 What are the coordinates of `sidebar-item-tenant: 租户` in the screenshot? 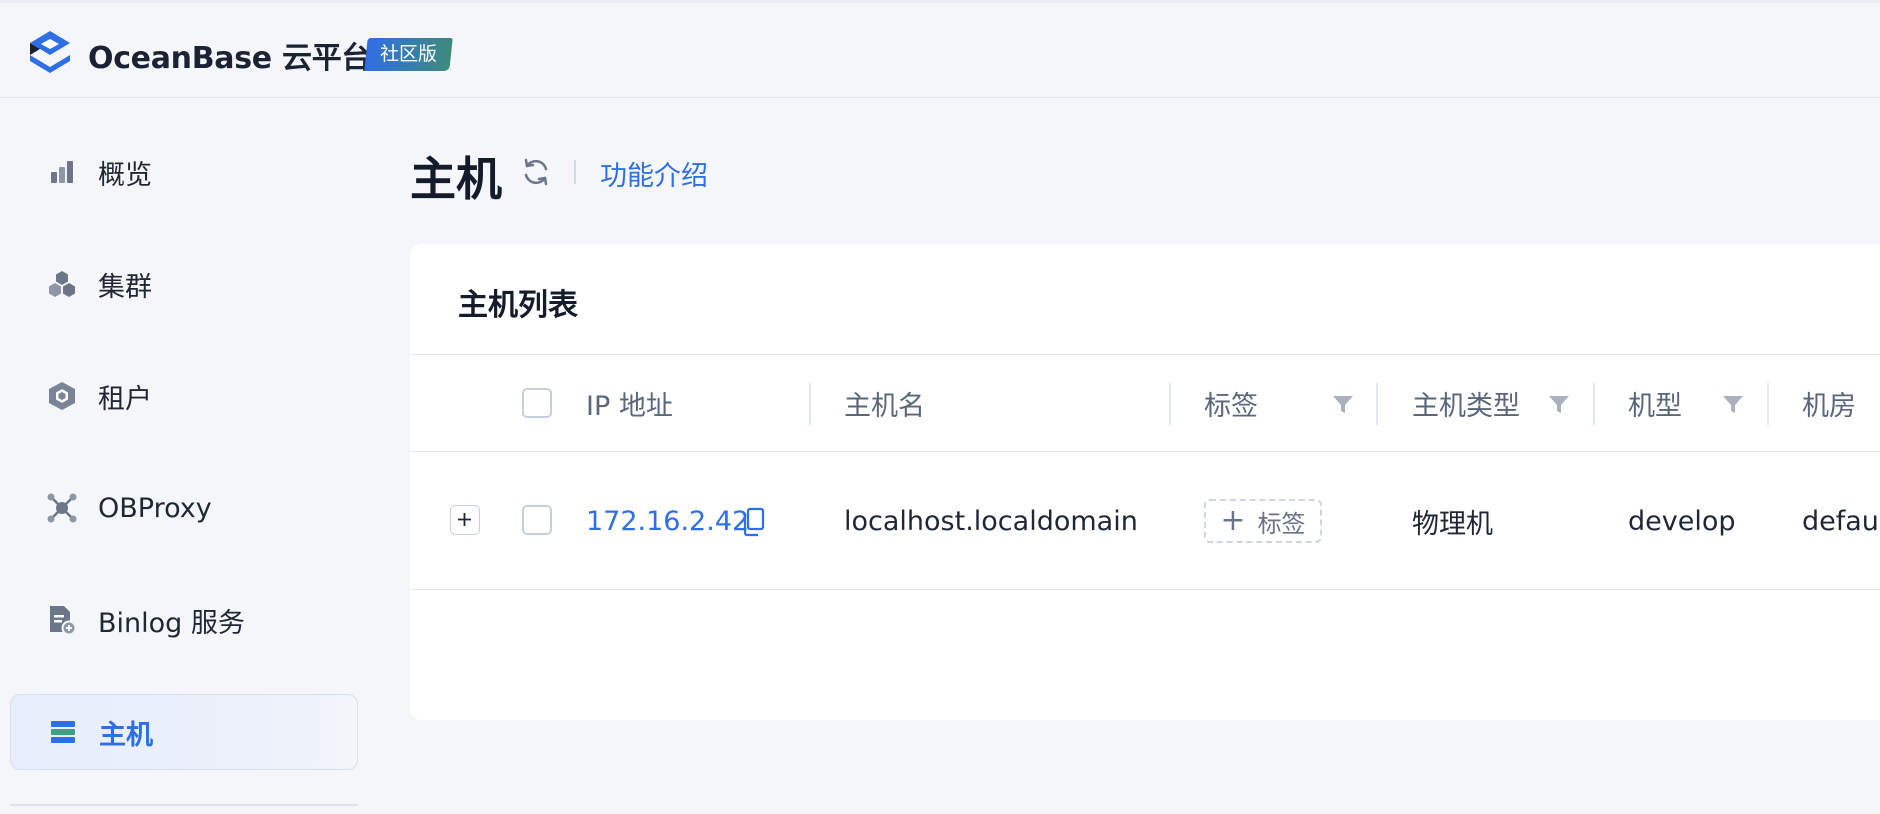 It's located at (184, 396).